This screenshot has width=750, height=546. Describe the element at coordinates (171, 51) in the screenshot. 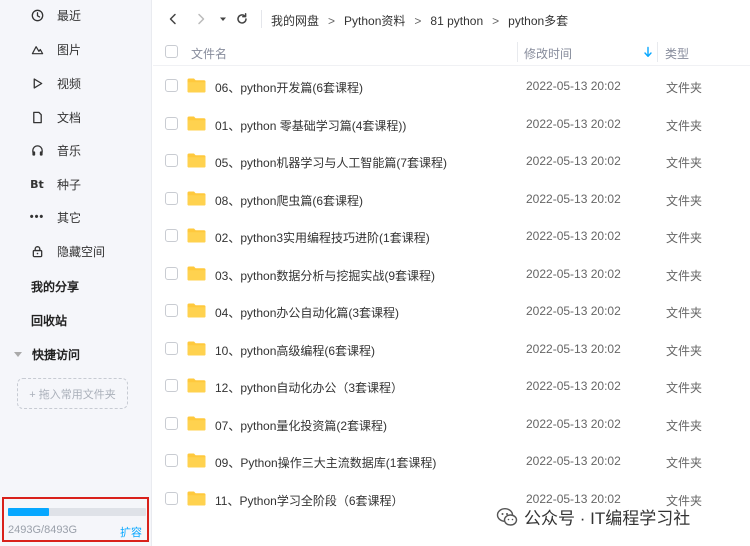

I see `select-all-checkbox` at that location.